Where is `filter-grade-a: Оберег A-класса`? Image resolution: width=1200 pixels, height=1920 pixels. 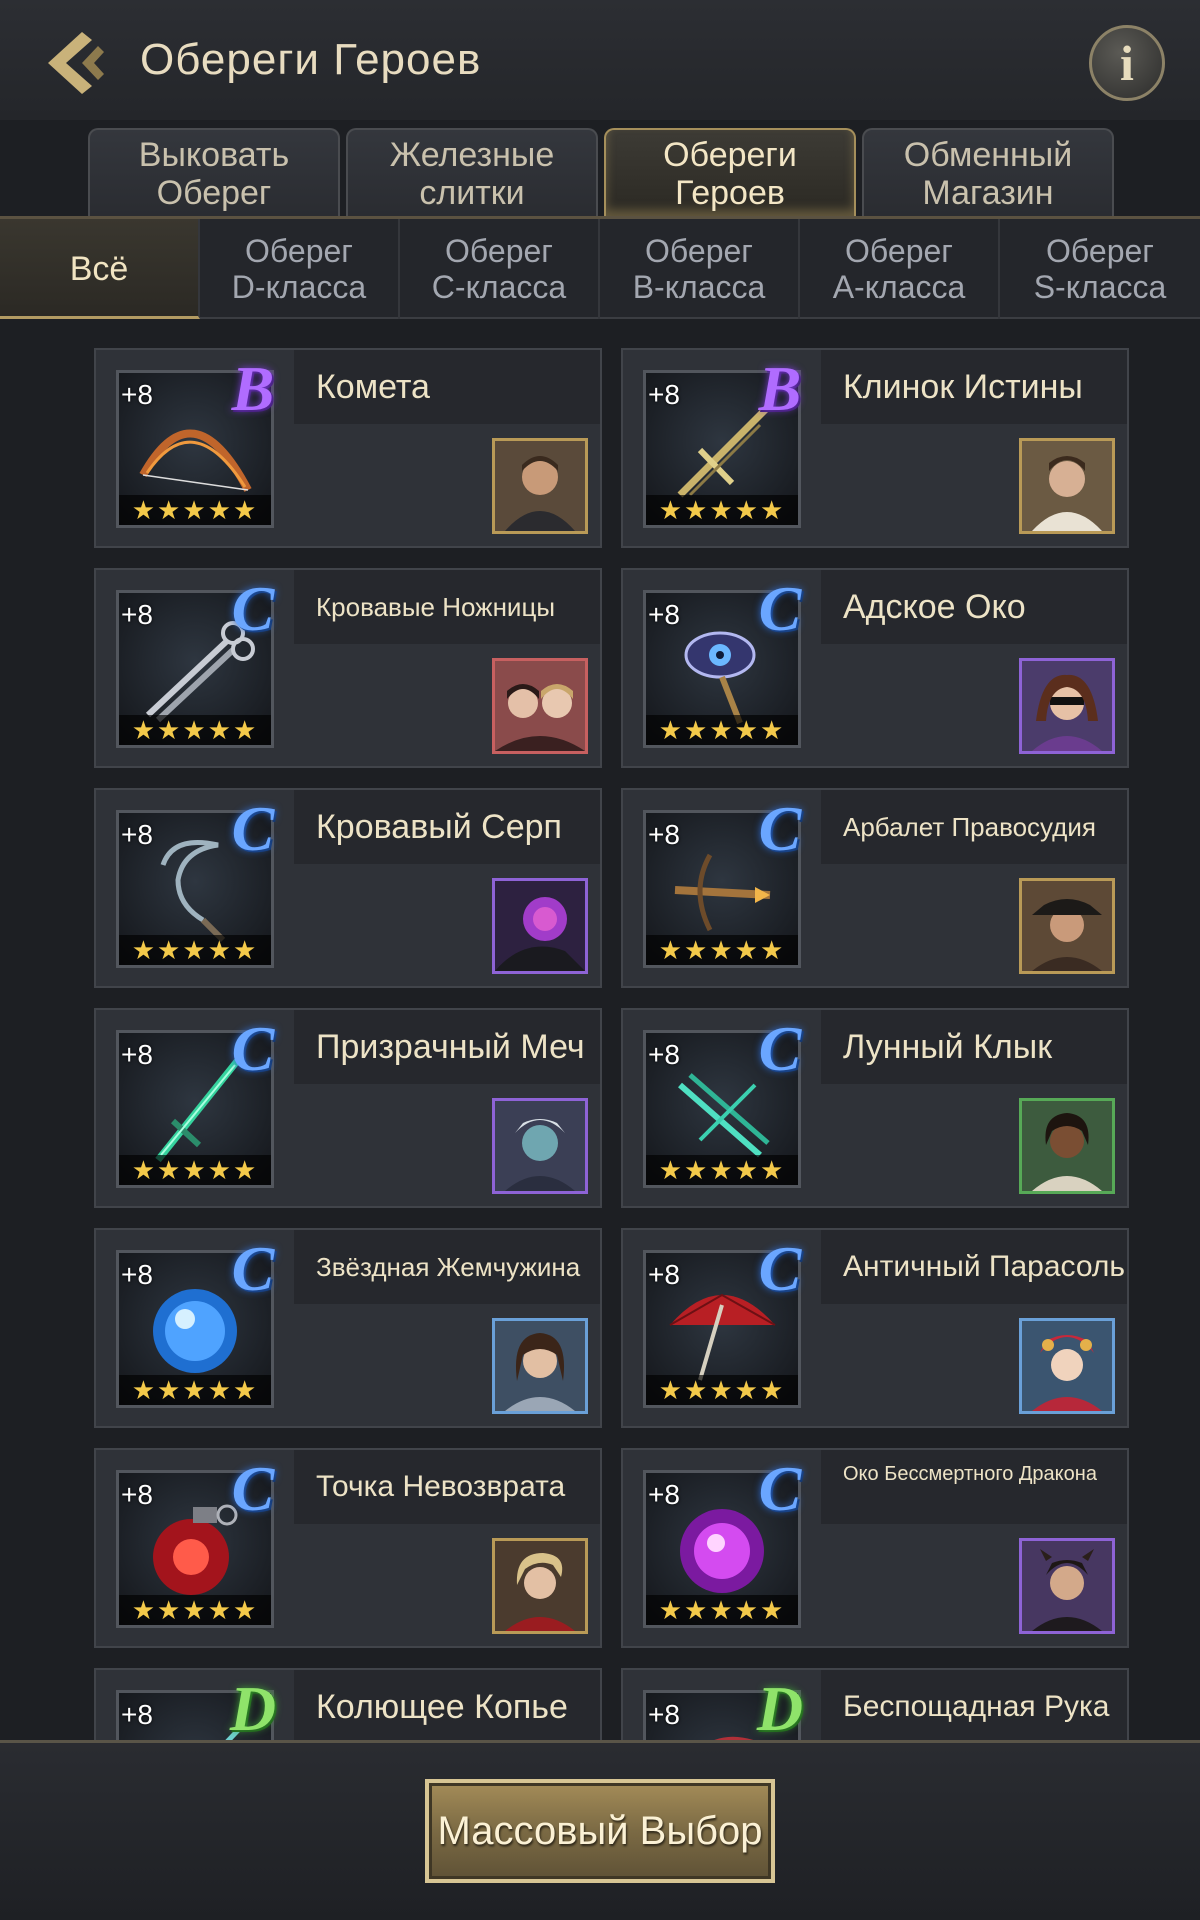
filter-grade-a: Оберег A-класса is located at coordinates (900, 269).